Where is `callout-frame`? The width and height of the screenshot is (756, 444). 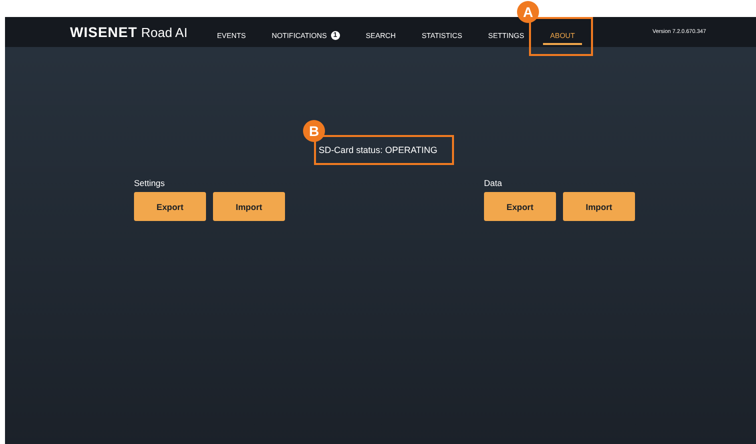
callout-frame is located at coordinates (561, 36).